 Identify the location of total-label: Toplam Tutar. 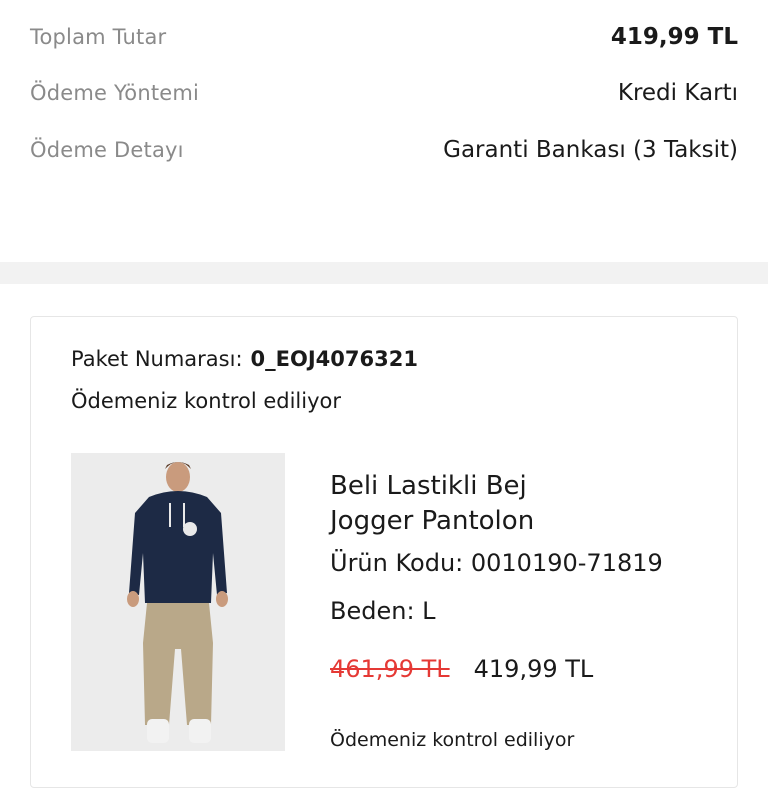
(98, 37).